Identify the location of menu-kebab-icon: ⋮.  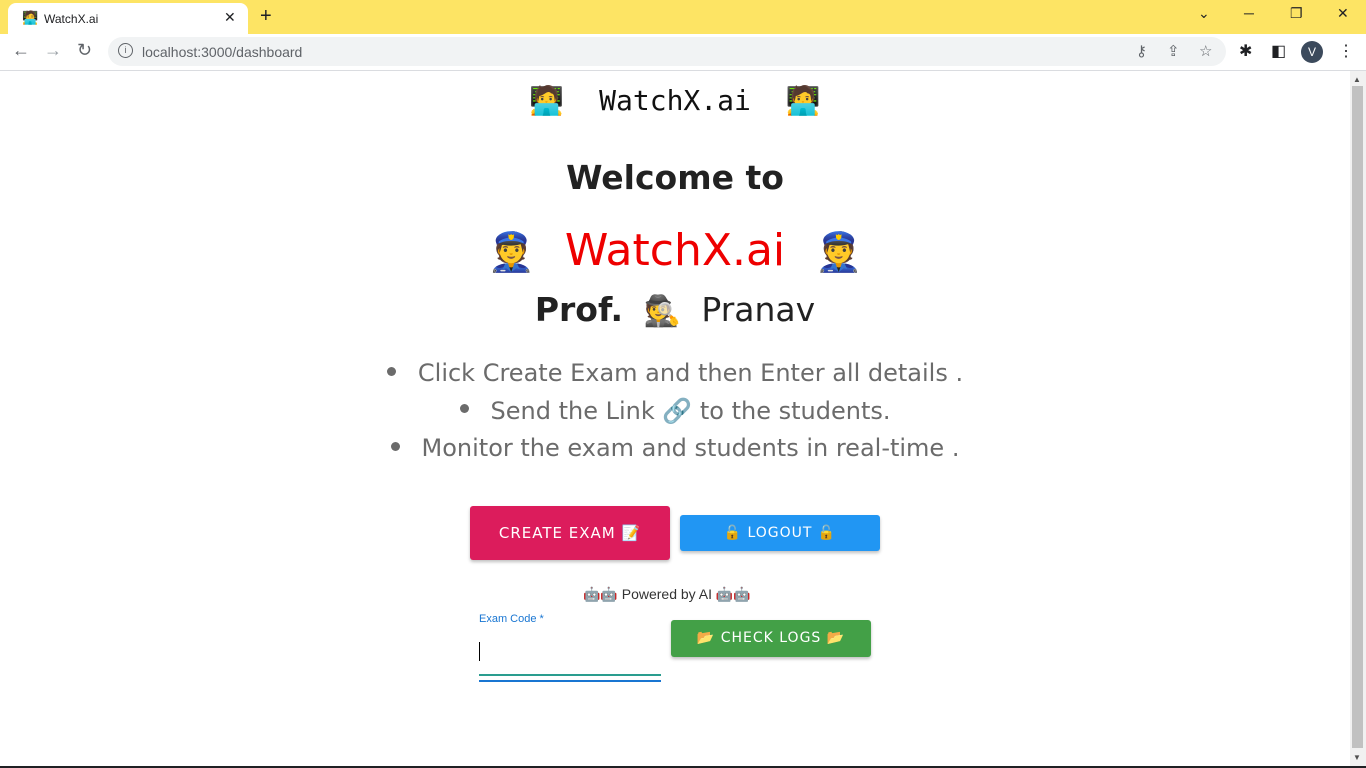
(1346, 51).